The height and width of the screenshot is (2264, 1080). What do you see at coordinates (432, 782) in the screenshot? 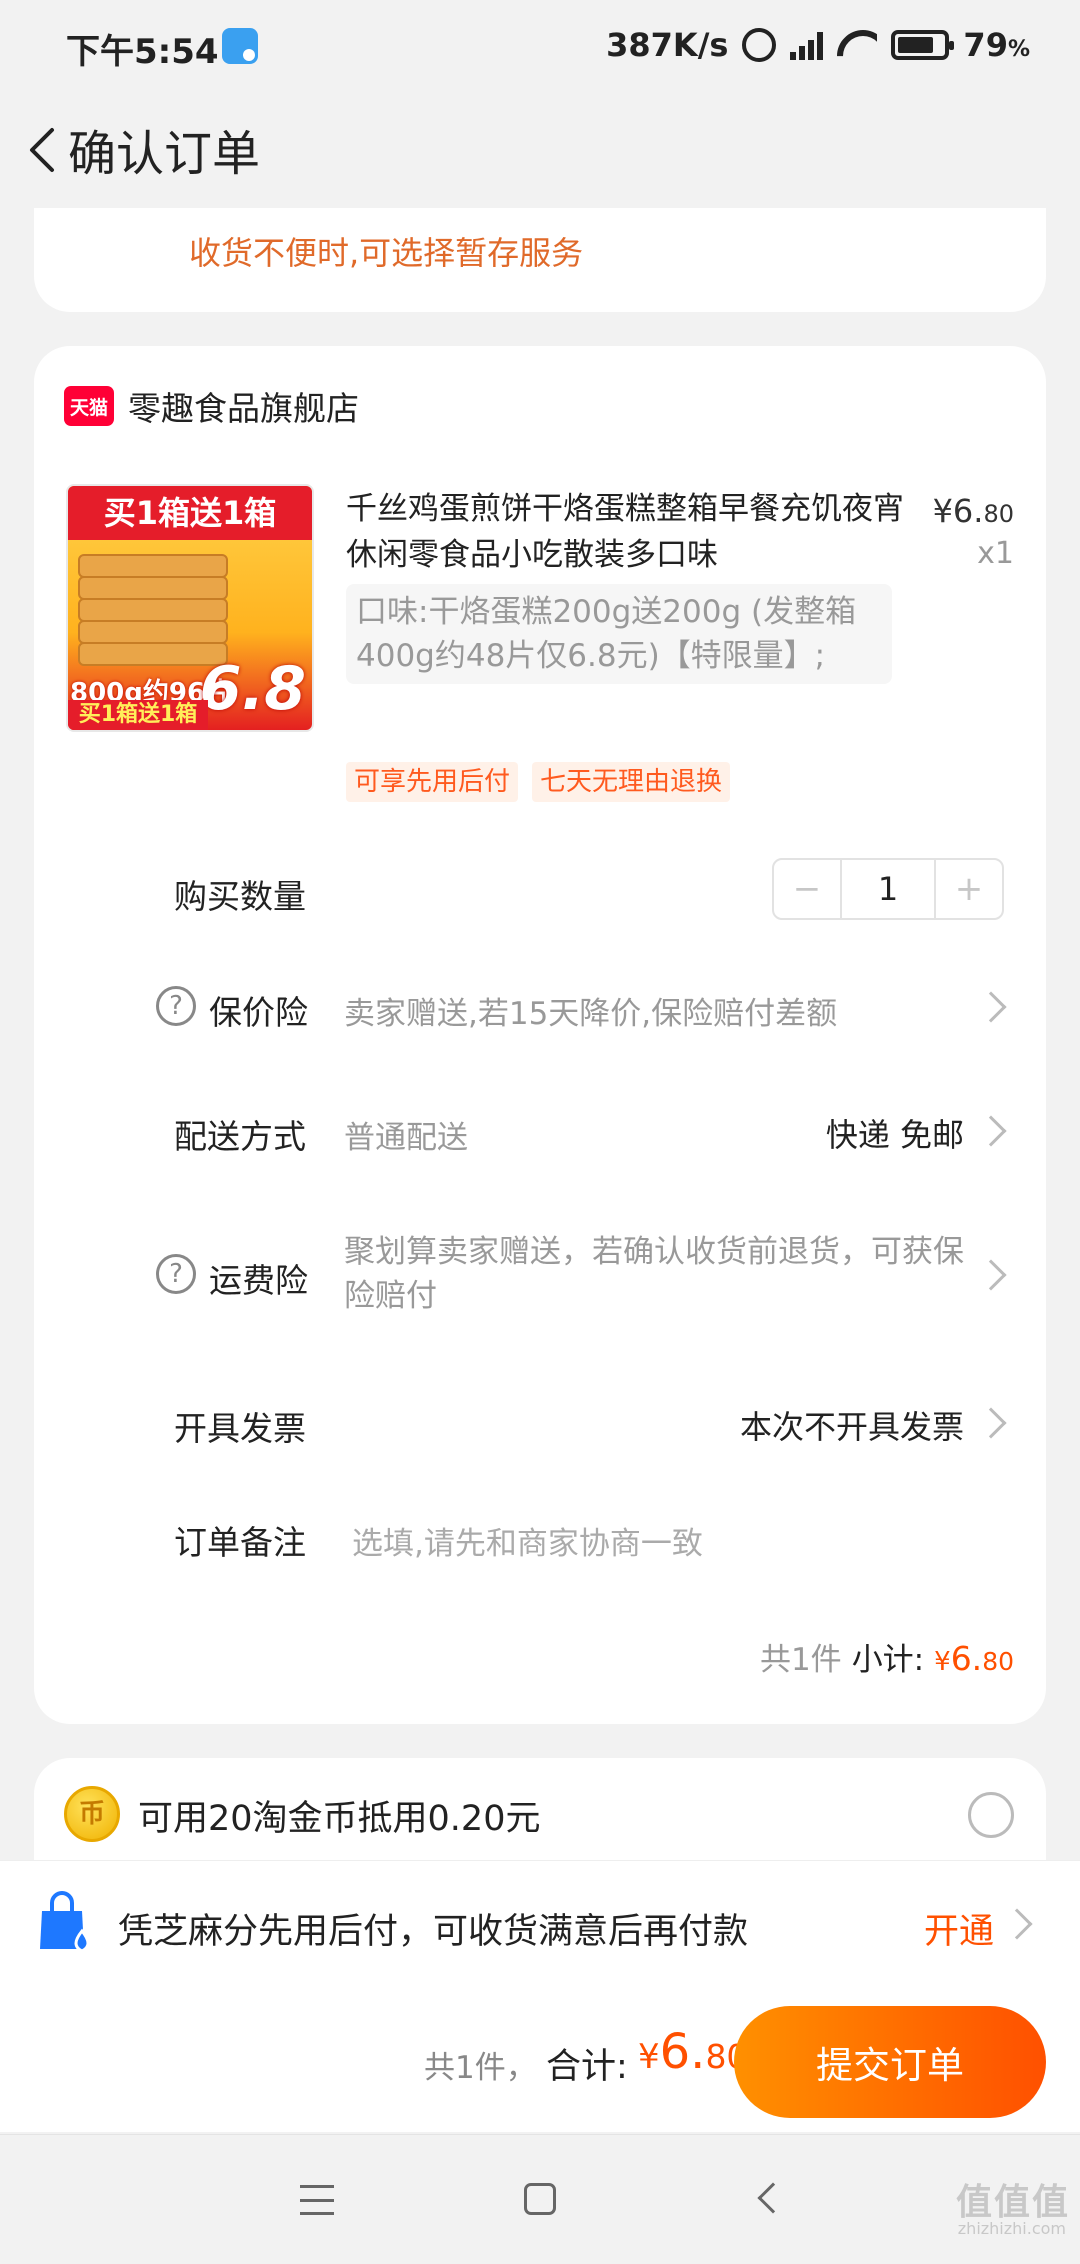
I see `tag-pay-later: 可享先用后付` at bounding box center [432, 782].